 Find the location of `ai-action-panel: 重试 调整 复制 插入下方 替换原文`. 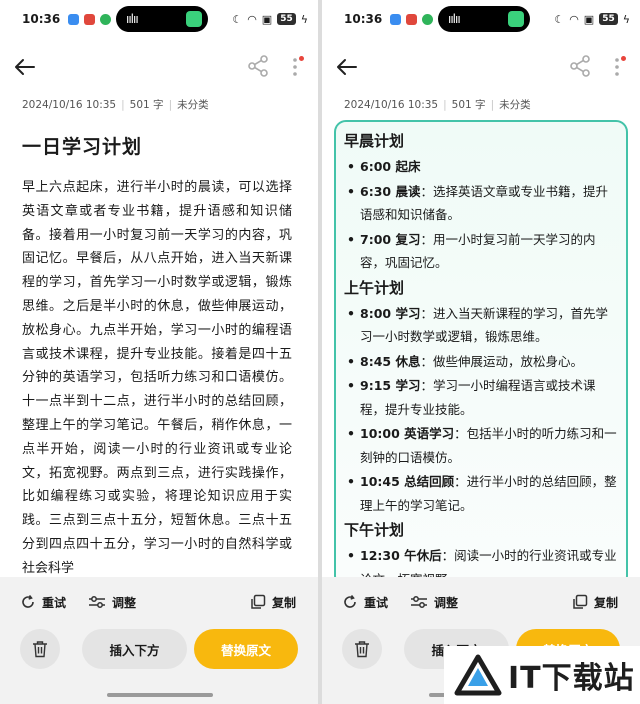

ai-action-panel: 重试 调整 复制 插入下方 替换原文 is located at coordinates (159, 640).